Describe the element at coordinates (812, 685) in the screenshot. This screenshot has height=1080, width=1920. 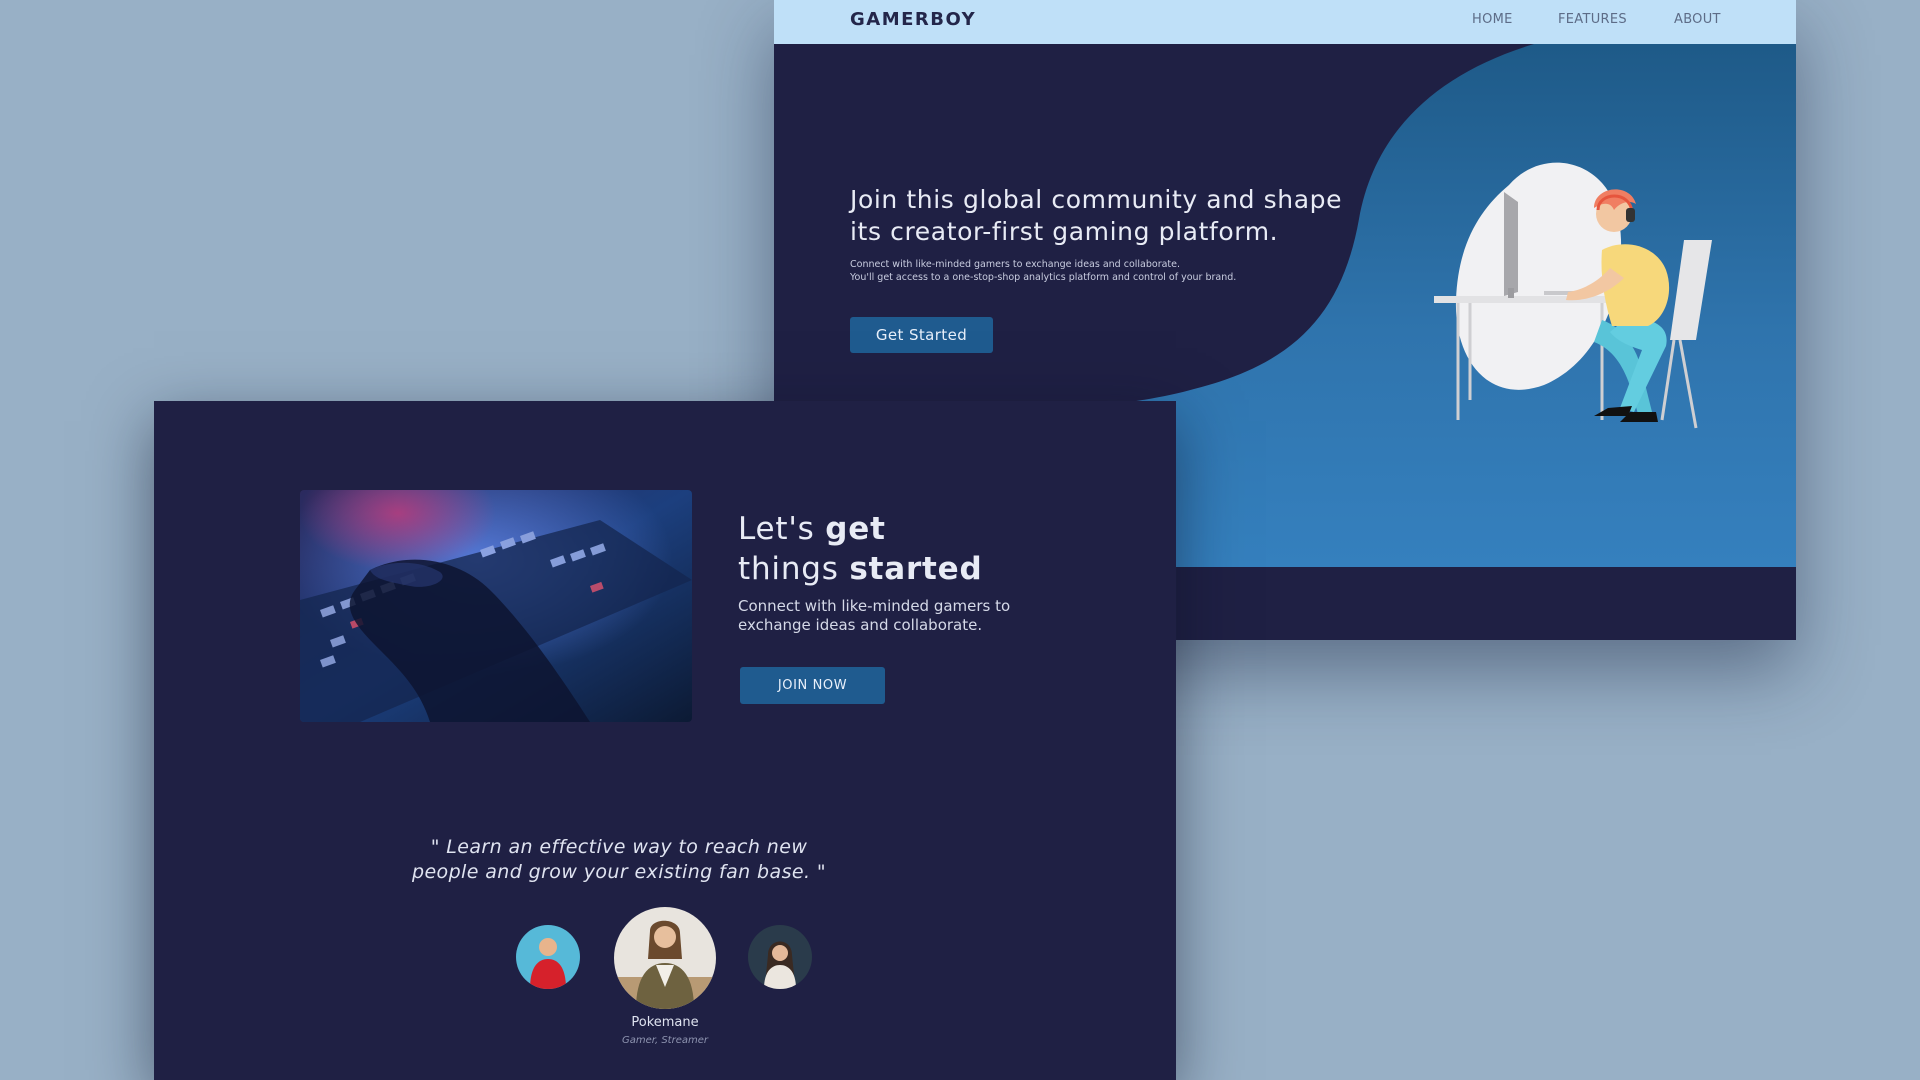
I see `join-now-button: JOIN NOW` at that location.